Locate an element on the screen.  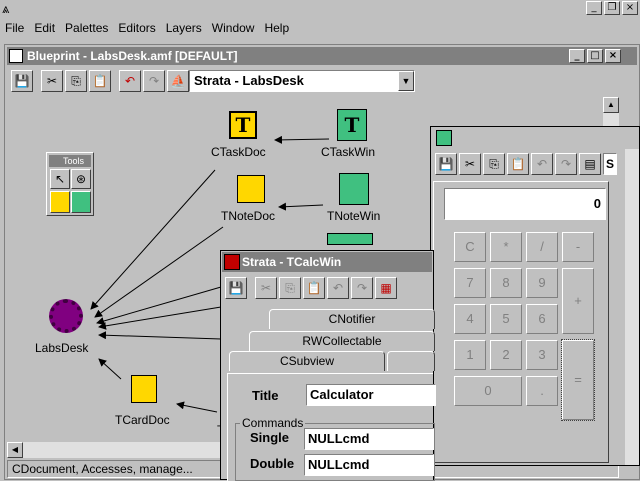
key-plus: + is located at coordinates (578, 301).